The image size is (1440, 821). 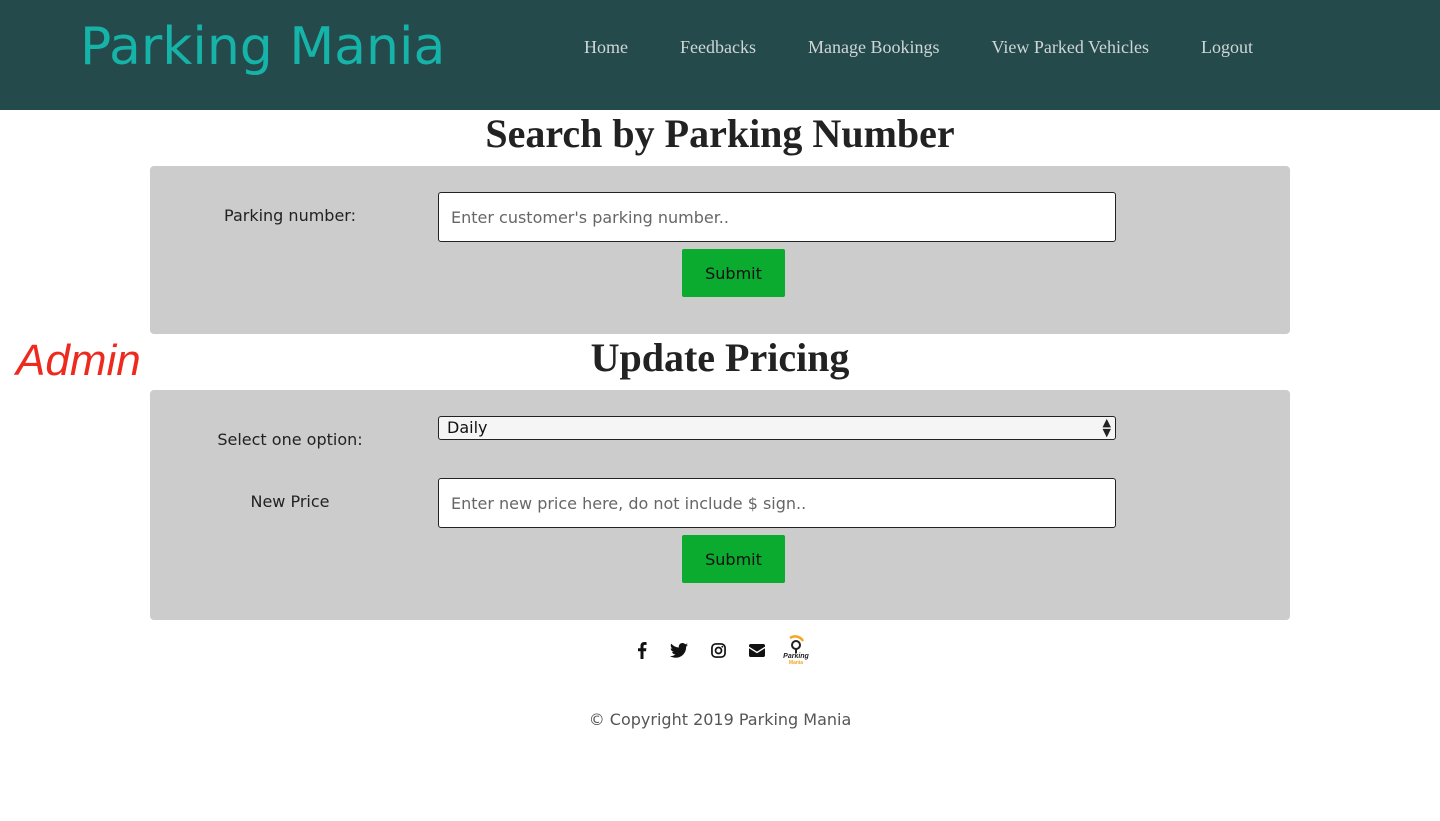 I want to click on twitter-icon, so click(x=679, y=650).